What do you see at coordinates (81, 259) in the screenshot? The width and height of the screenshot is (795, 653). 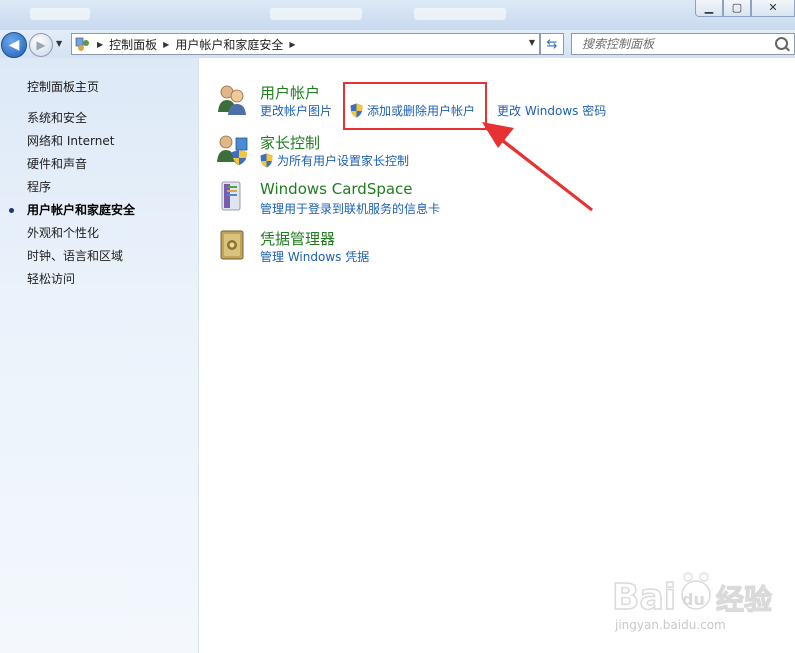 I see `sidebar-item-clock-language: 时钟、语言和区域` at bounding box center [81, 259].